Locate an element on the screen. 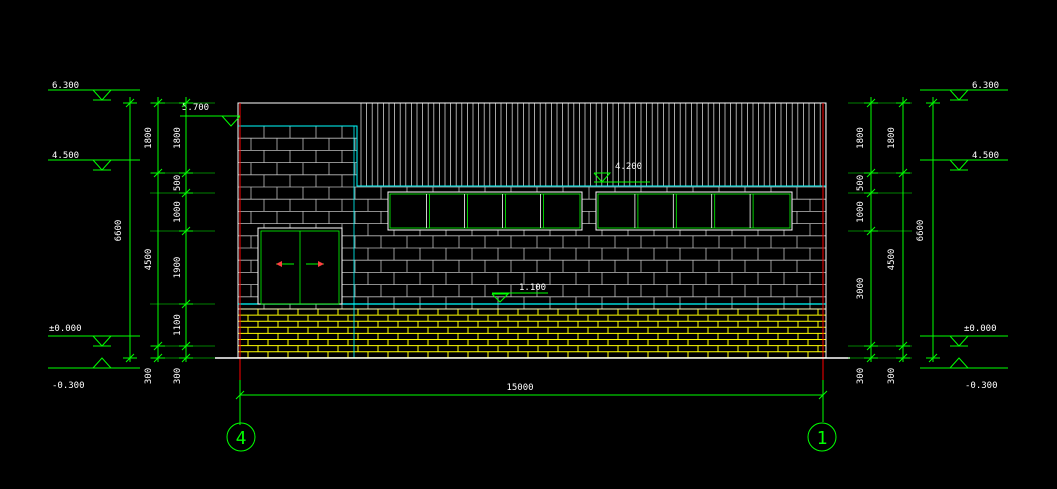  axis-label-left: 4 is located at coordinates (241, 438).